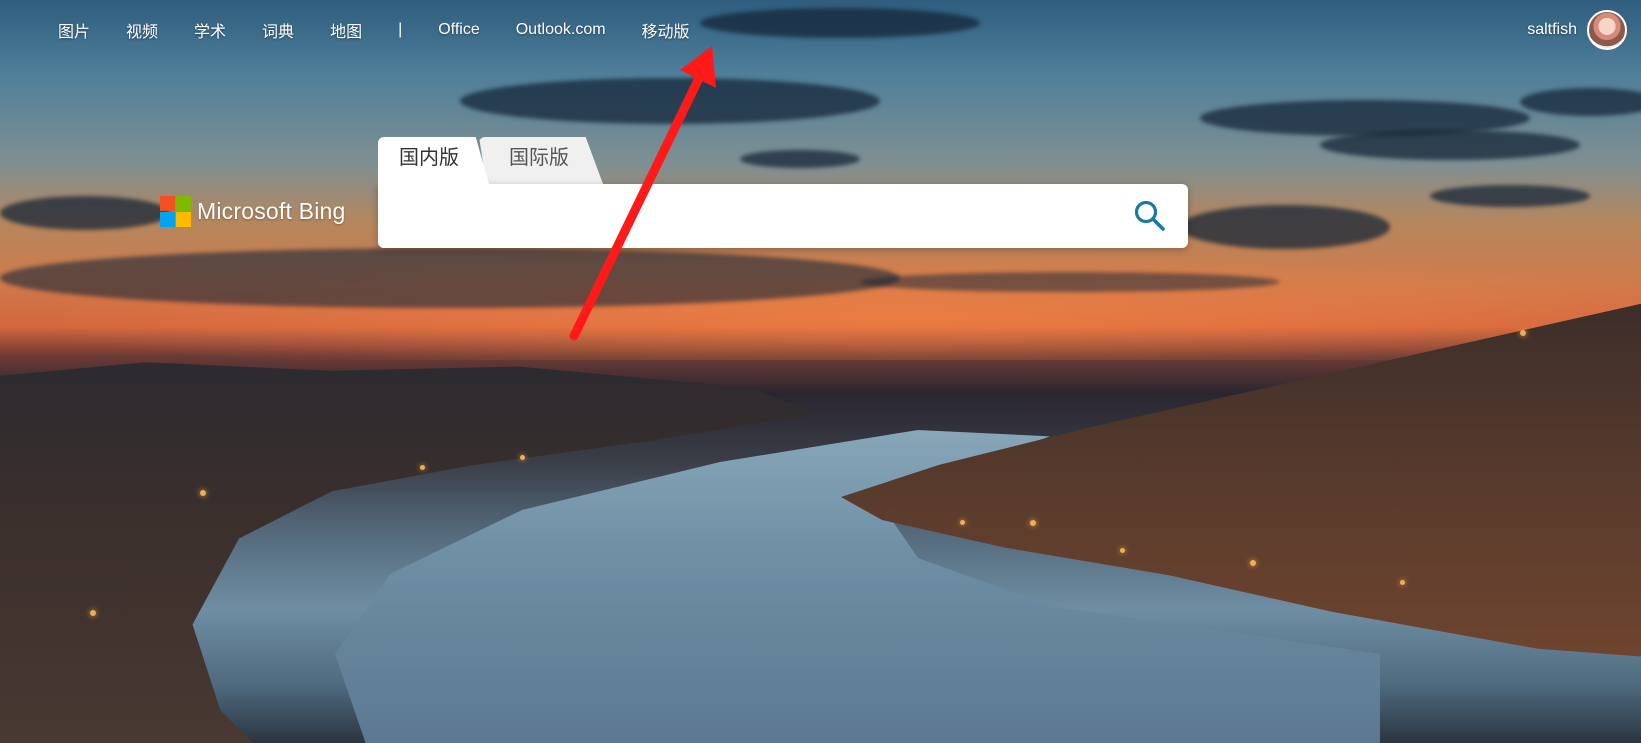 The width and height of the screenshot is (1641, 743). I want to click on nav-academic: 学术, so click(210, 30).